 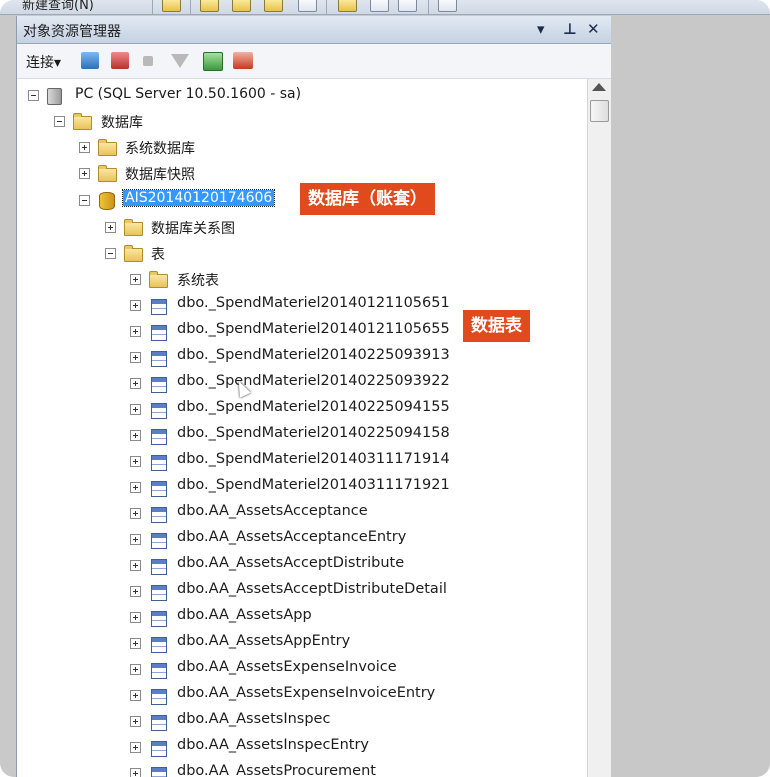 I want to click on system-databases-label: 系统数据库, so click(x=160, y=149).